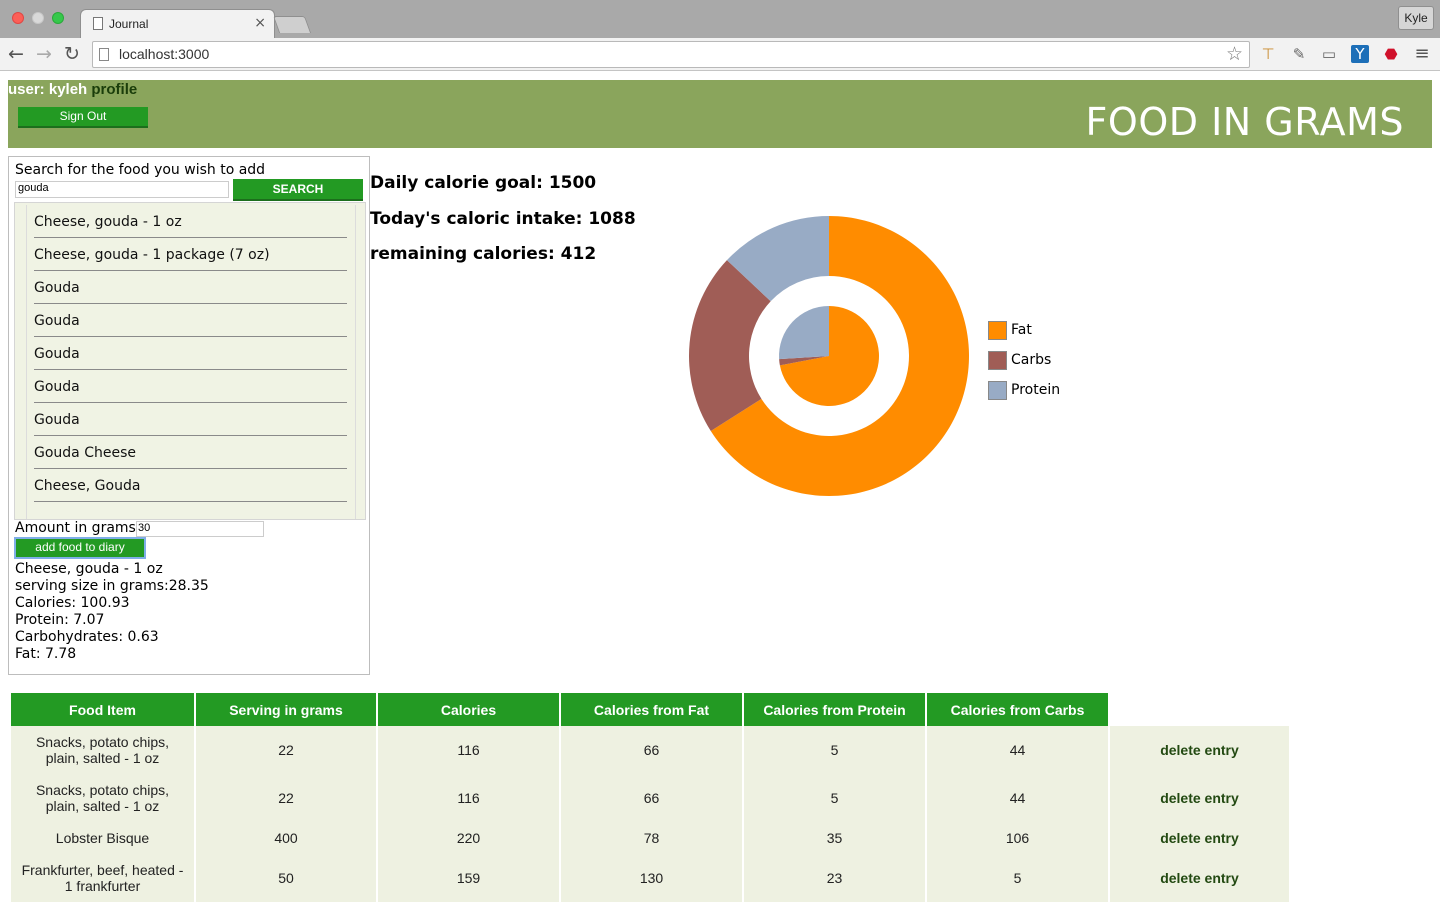 Image resolution: width=1440 pixels, height=902 pixels. What do you see at coordinates (129, 24) in the screenshot?
I see `tab-title: Journal` at bounding box center [129, 24].